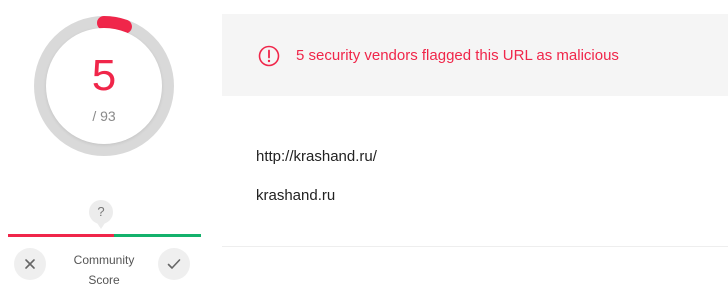  I want to click on scanned-url: http://krashand.ru/, so click(316, 156).